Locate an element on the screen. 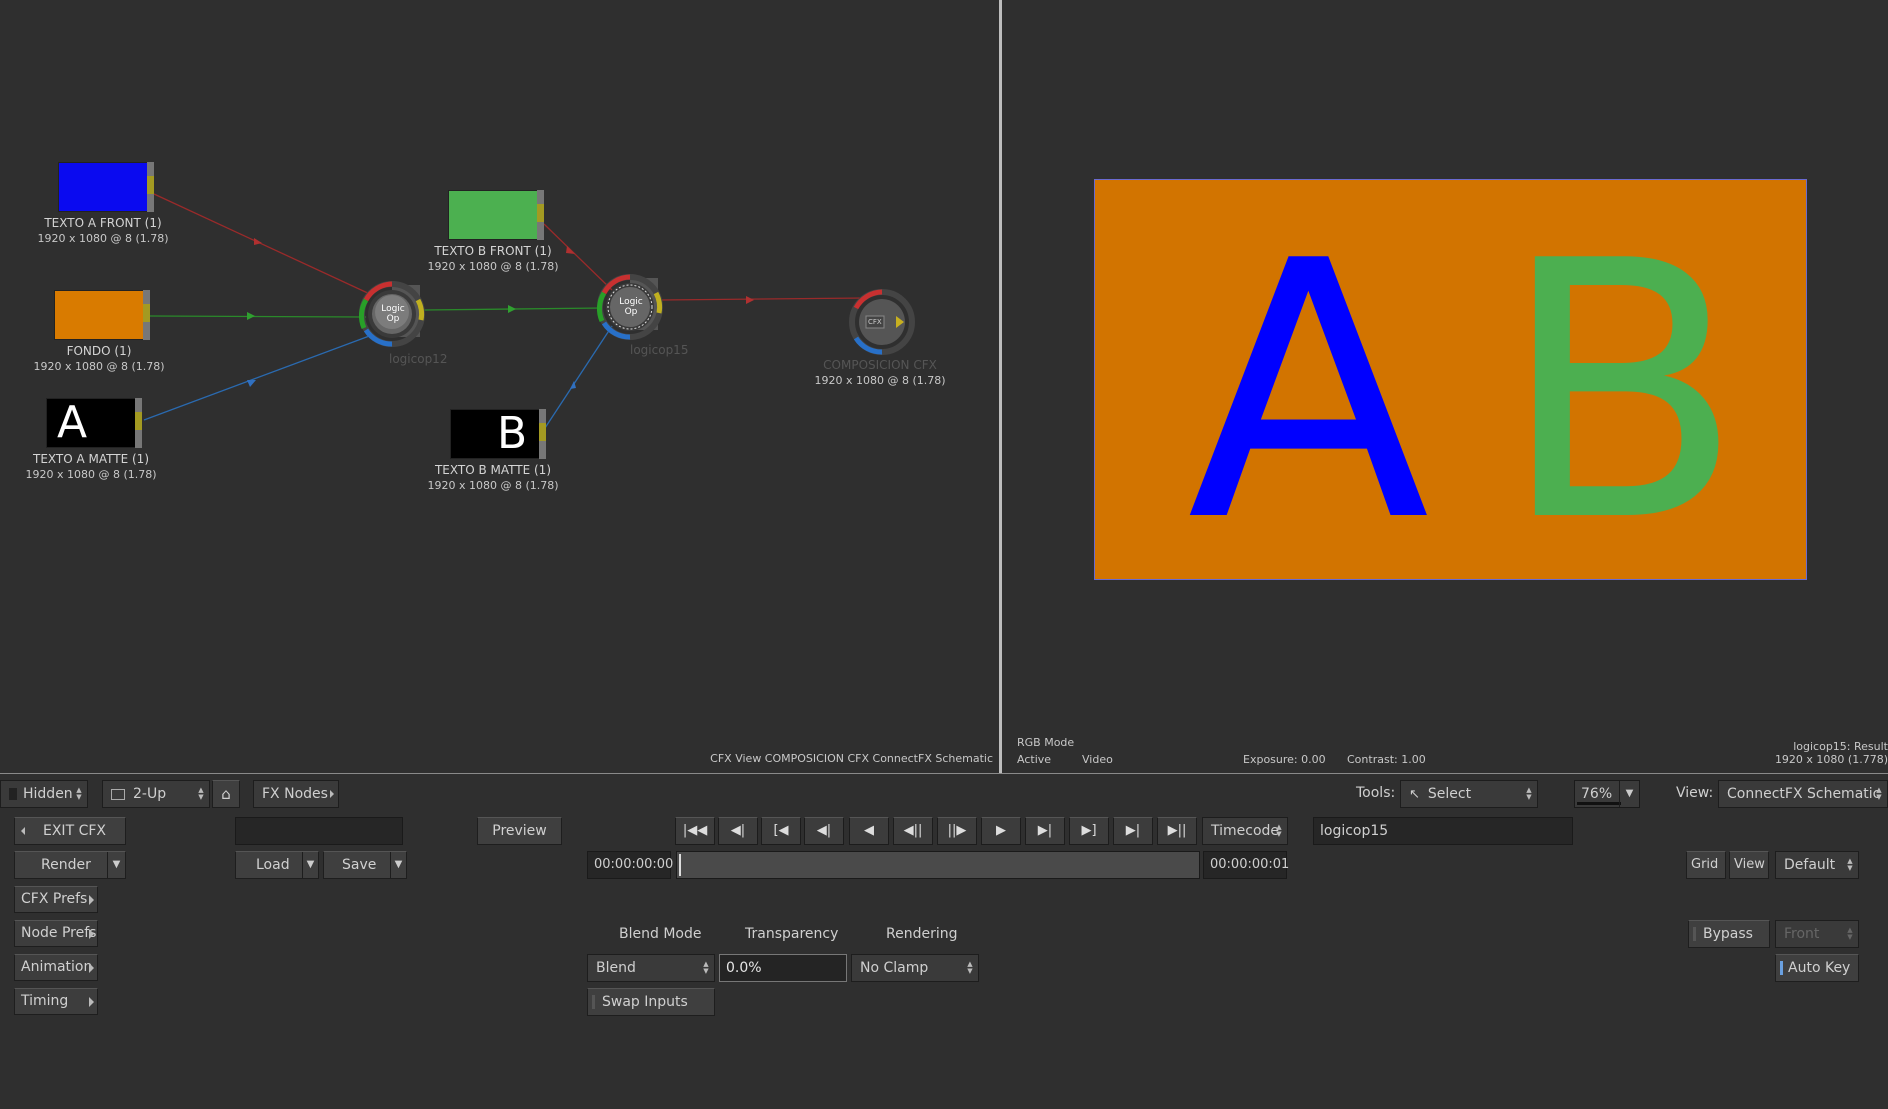 Image resolution: width=1888 pixels, height=1109 pixels. next-event-button: ▶| is located at coordinates (1045, 831).